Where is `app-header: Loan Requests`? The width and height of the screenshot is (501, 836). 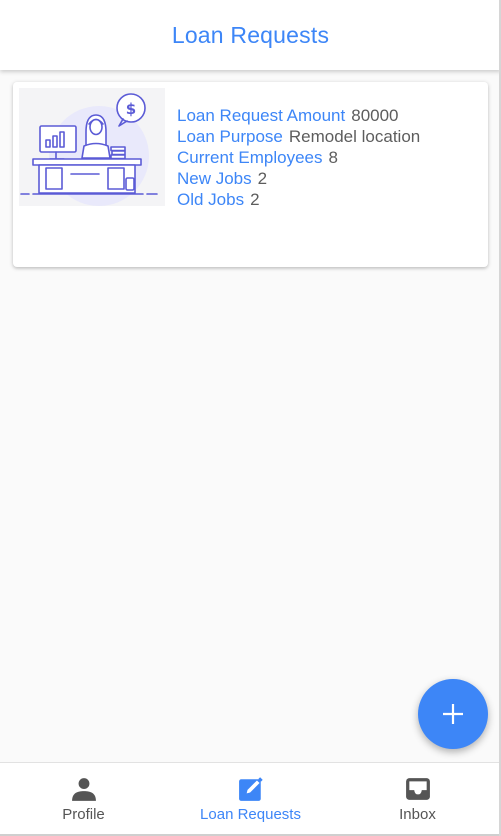
app-header: Loan Requests is located at coordinates (250, 35).